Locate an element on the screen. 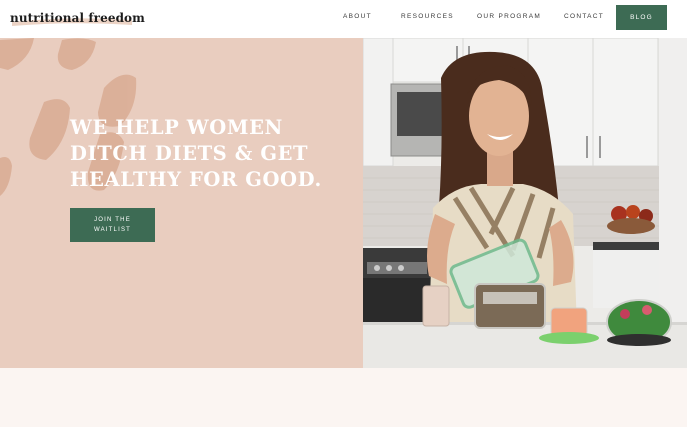  brush-stroke-decoration is located at coordinates (68, 117).